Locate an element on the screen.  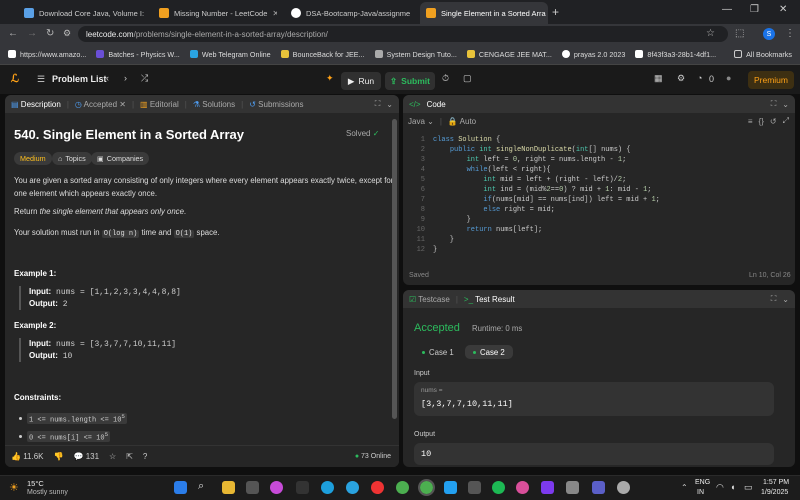
battery-icon: ▭ is located at coordinates (748, 487).